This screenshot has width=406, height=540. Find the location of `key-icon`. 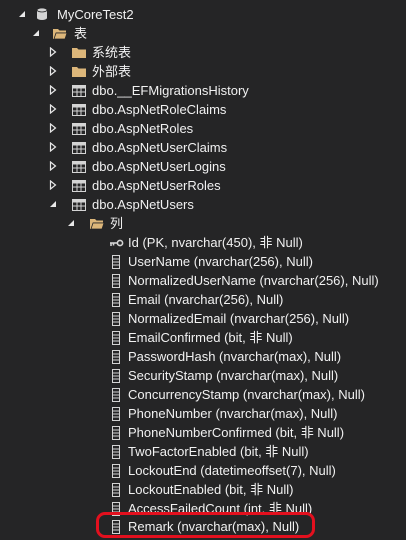

key-icon is located at coordinates (116, 243).